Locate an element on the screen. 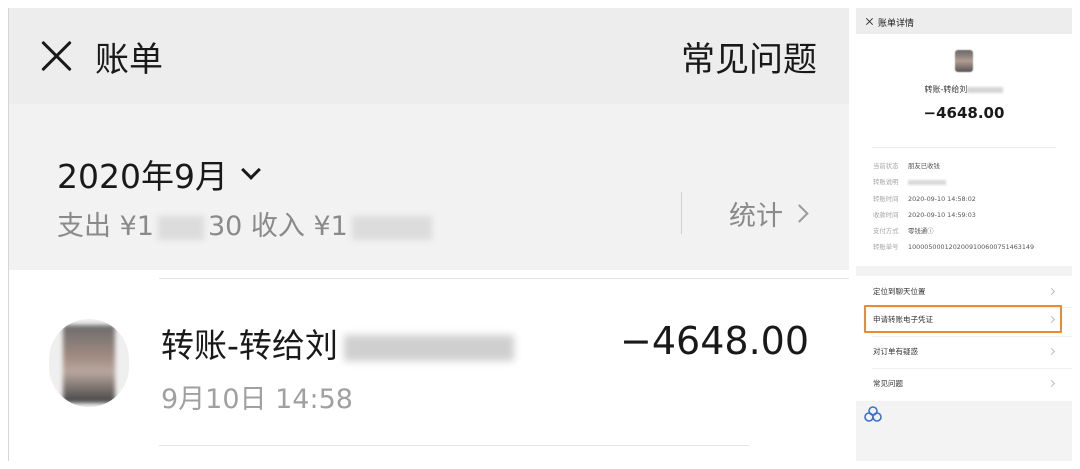 Image resolution: width=1080 pixels, height=469 pixels. detail-row: 支付方式 零钱通ⓘ is located at coordinates (970, 231).